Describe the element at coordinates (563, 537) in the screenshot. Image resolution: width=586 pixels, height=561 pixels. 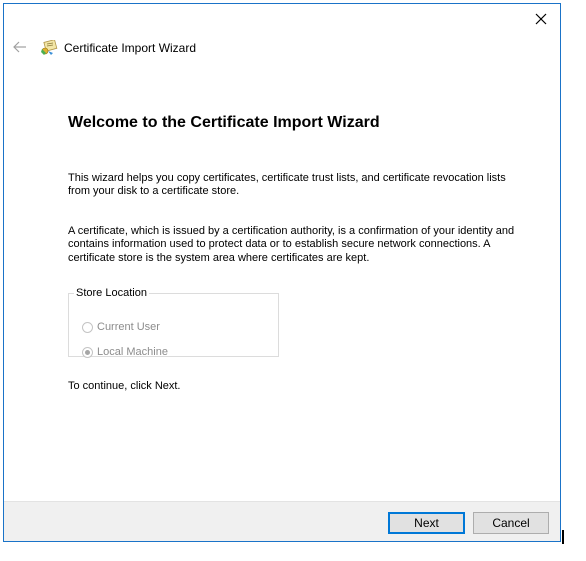
I see `text-cursor` at that location.